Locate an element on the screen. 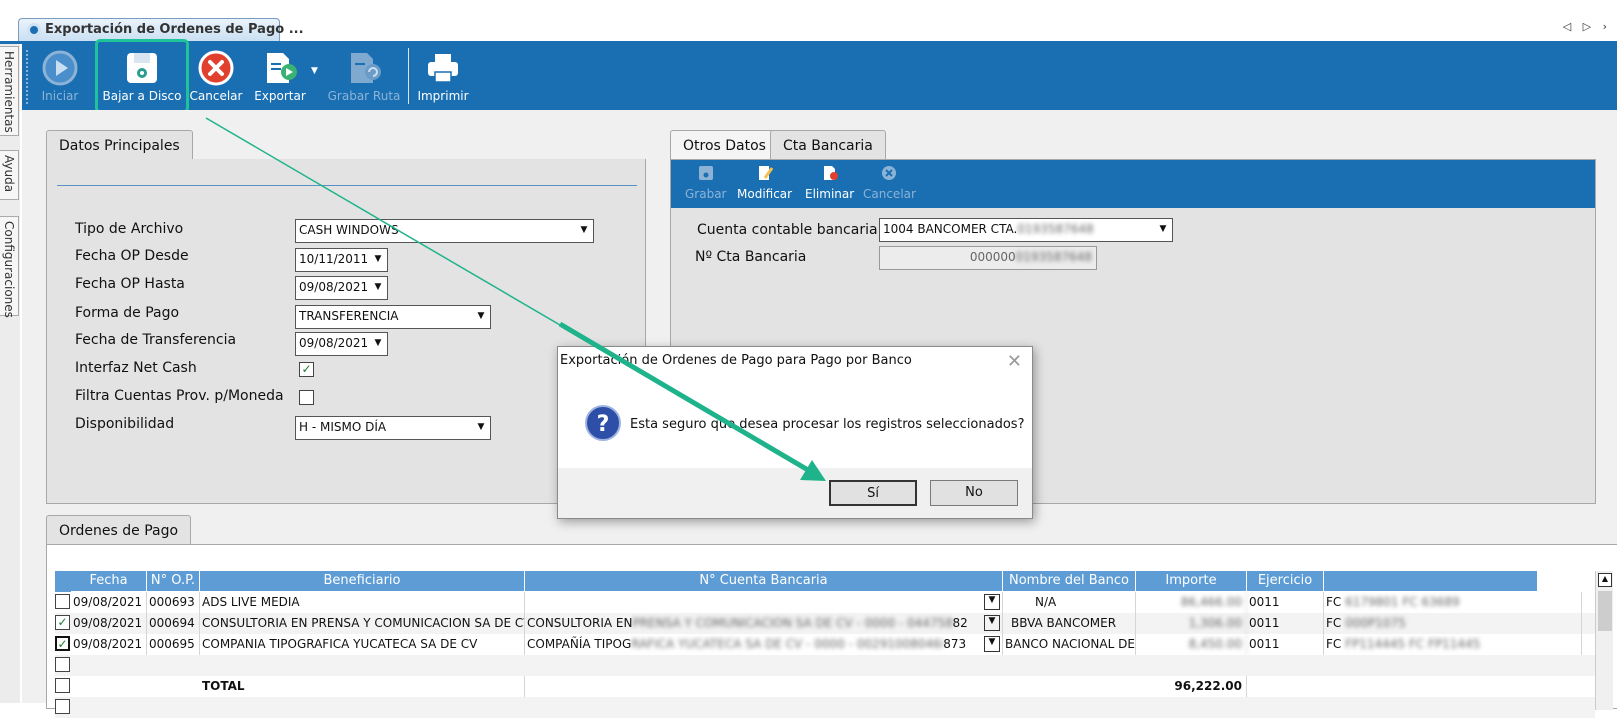 The height and width of the screenshot is (718, 1617). no-button: No is located at coordinates (974, 493).